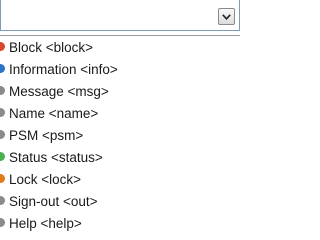 The height and width of the screenshot is (240, 320). Describe the element at coordinates (120, 15) in the screenshot. I see `command-combobox` at that location.